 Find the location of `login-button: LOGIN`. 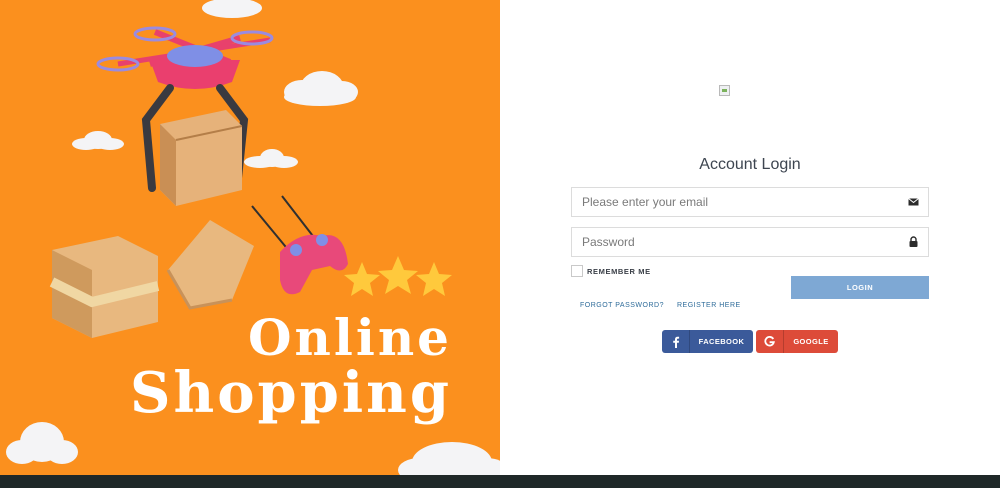

login-button: LOGIN is located at coordinates (860, 287).